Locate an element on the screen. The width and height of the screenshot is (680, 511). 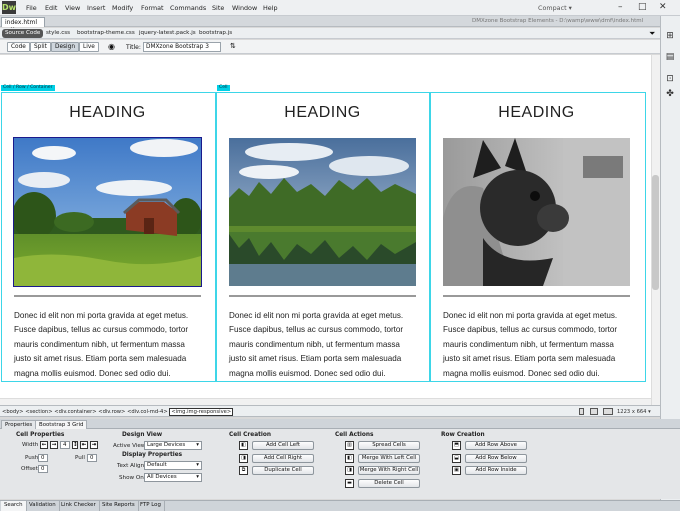
offset-left-icon: ⇤ is located at coordinates (84, 445).